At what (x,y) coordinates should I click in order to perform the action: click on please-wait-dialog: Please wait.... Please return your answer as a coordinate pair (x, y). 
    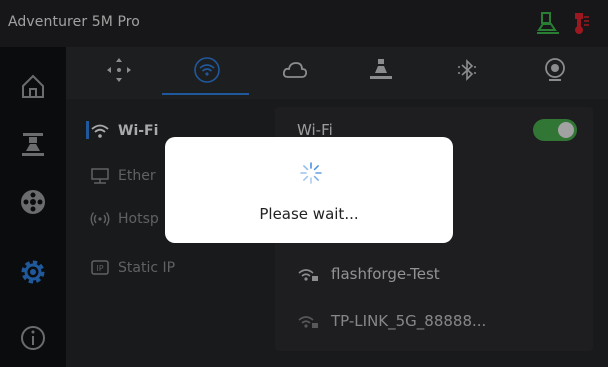
    Looking at the image, I should click on (309, 190).